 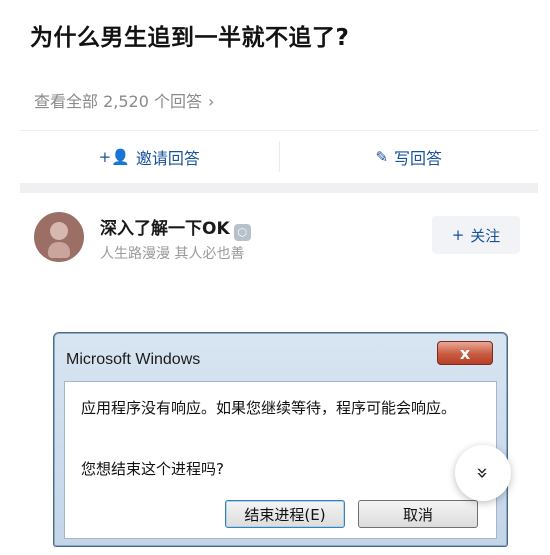 What do you see at coordinates (280, 240) in the screenshot?
I see `answer-author: 深入了解一下OK ⬡ 人生路漫漫 其人必也善 + 关注` at bounding box center [280, 240].